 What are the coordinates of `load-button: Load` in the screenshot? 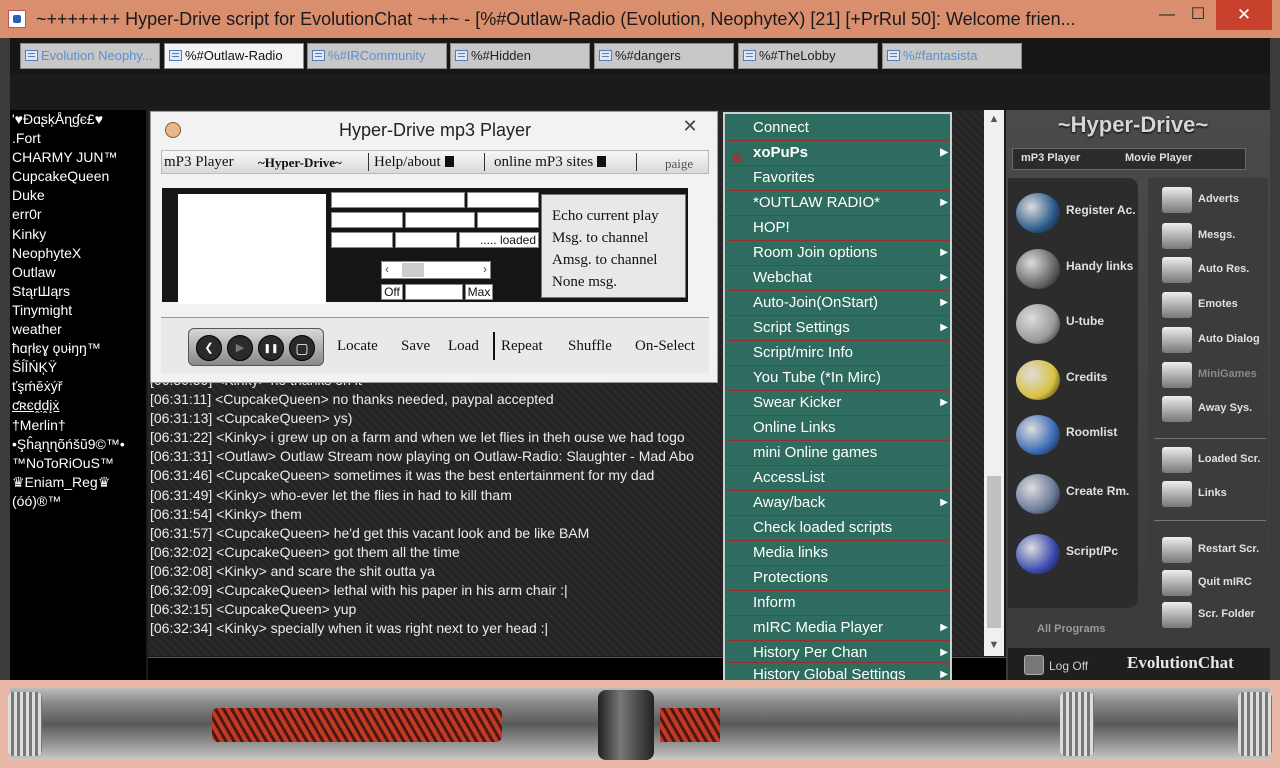 It's located at (463, 346).